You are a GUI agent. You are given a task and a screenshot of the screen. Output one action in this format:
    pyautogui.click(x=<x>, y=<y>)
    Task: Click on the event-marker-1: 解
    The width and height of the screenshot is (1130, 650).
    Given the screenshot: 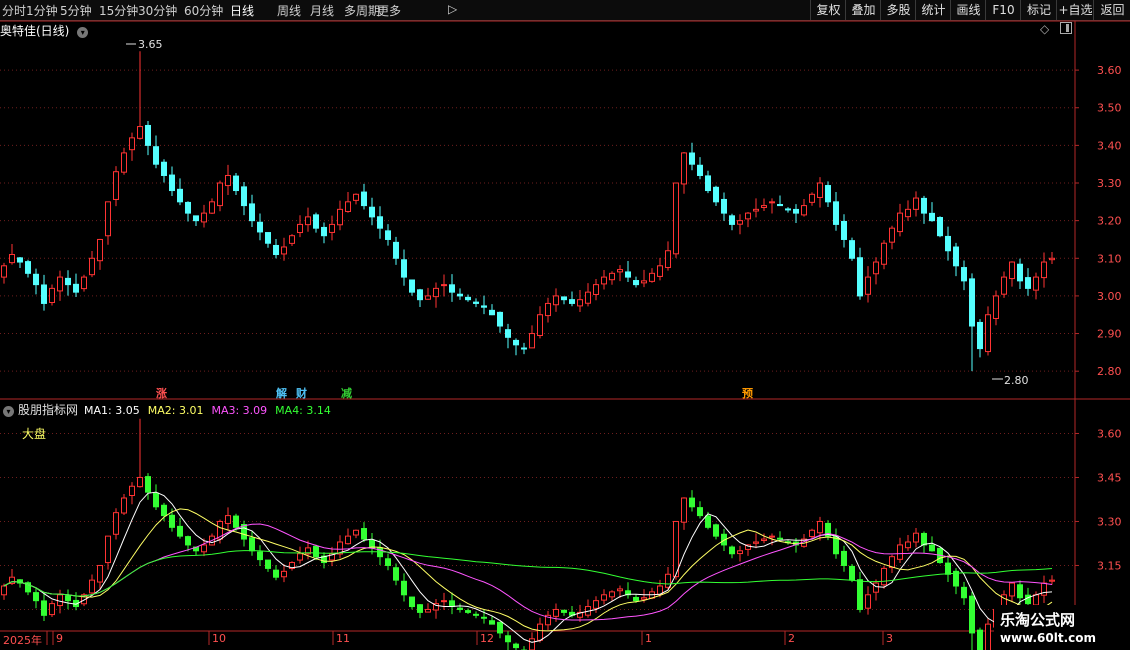 What is the action you would take?
    pyautogui.click(x=281, y=393)
    